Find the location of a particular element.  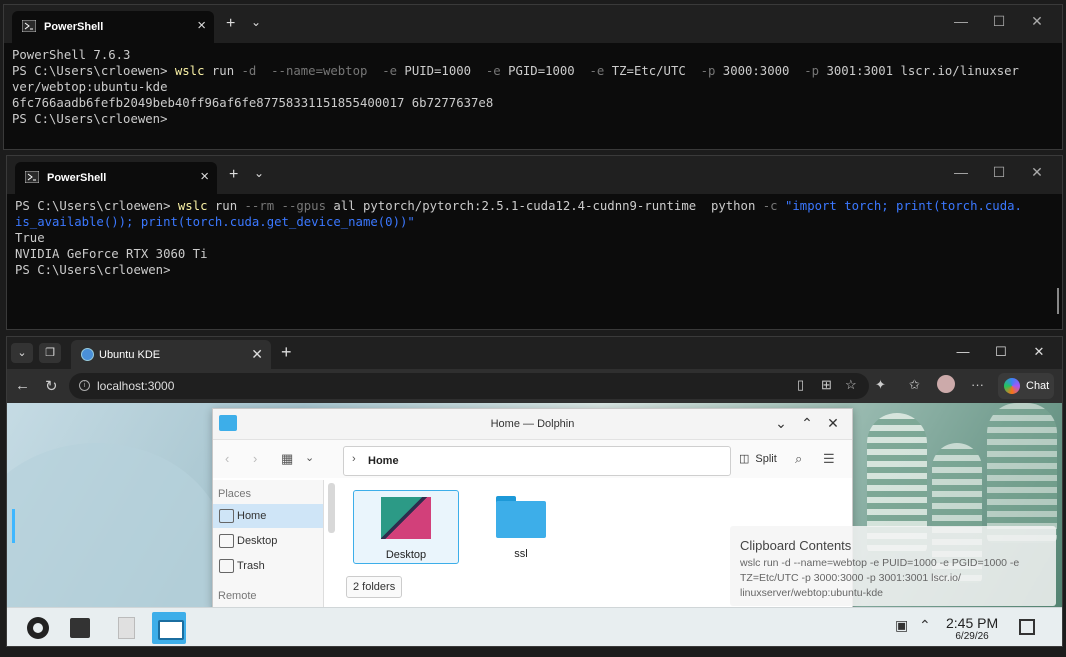

document-icon is located at coordinates (125, 628).